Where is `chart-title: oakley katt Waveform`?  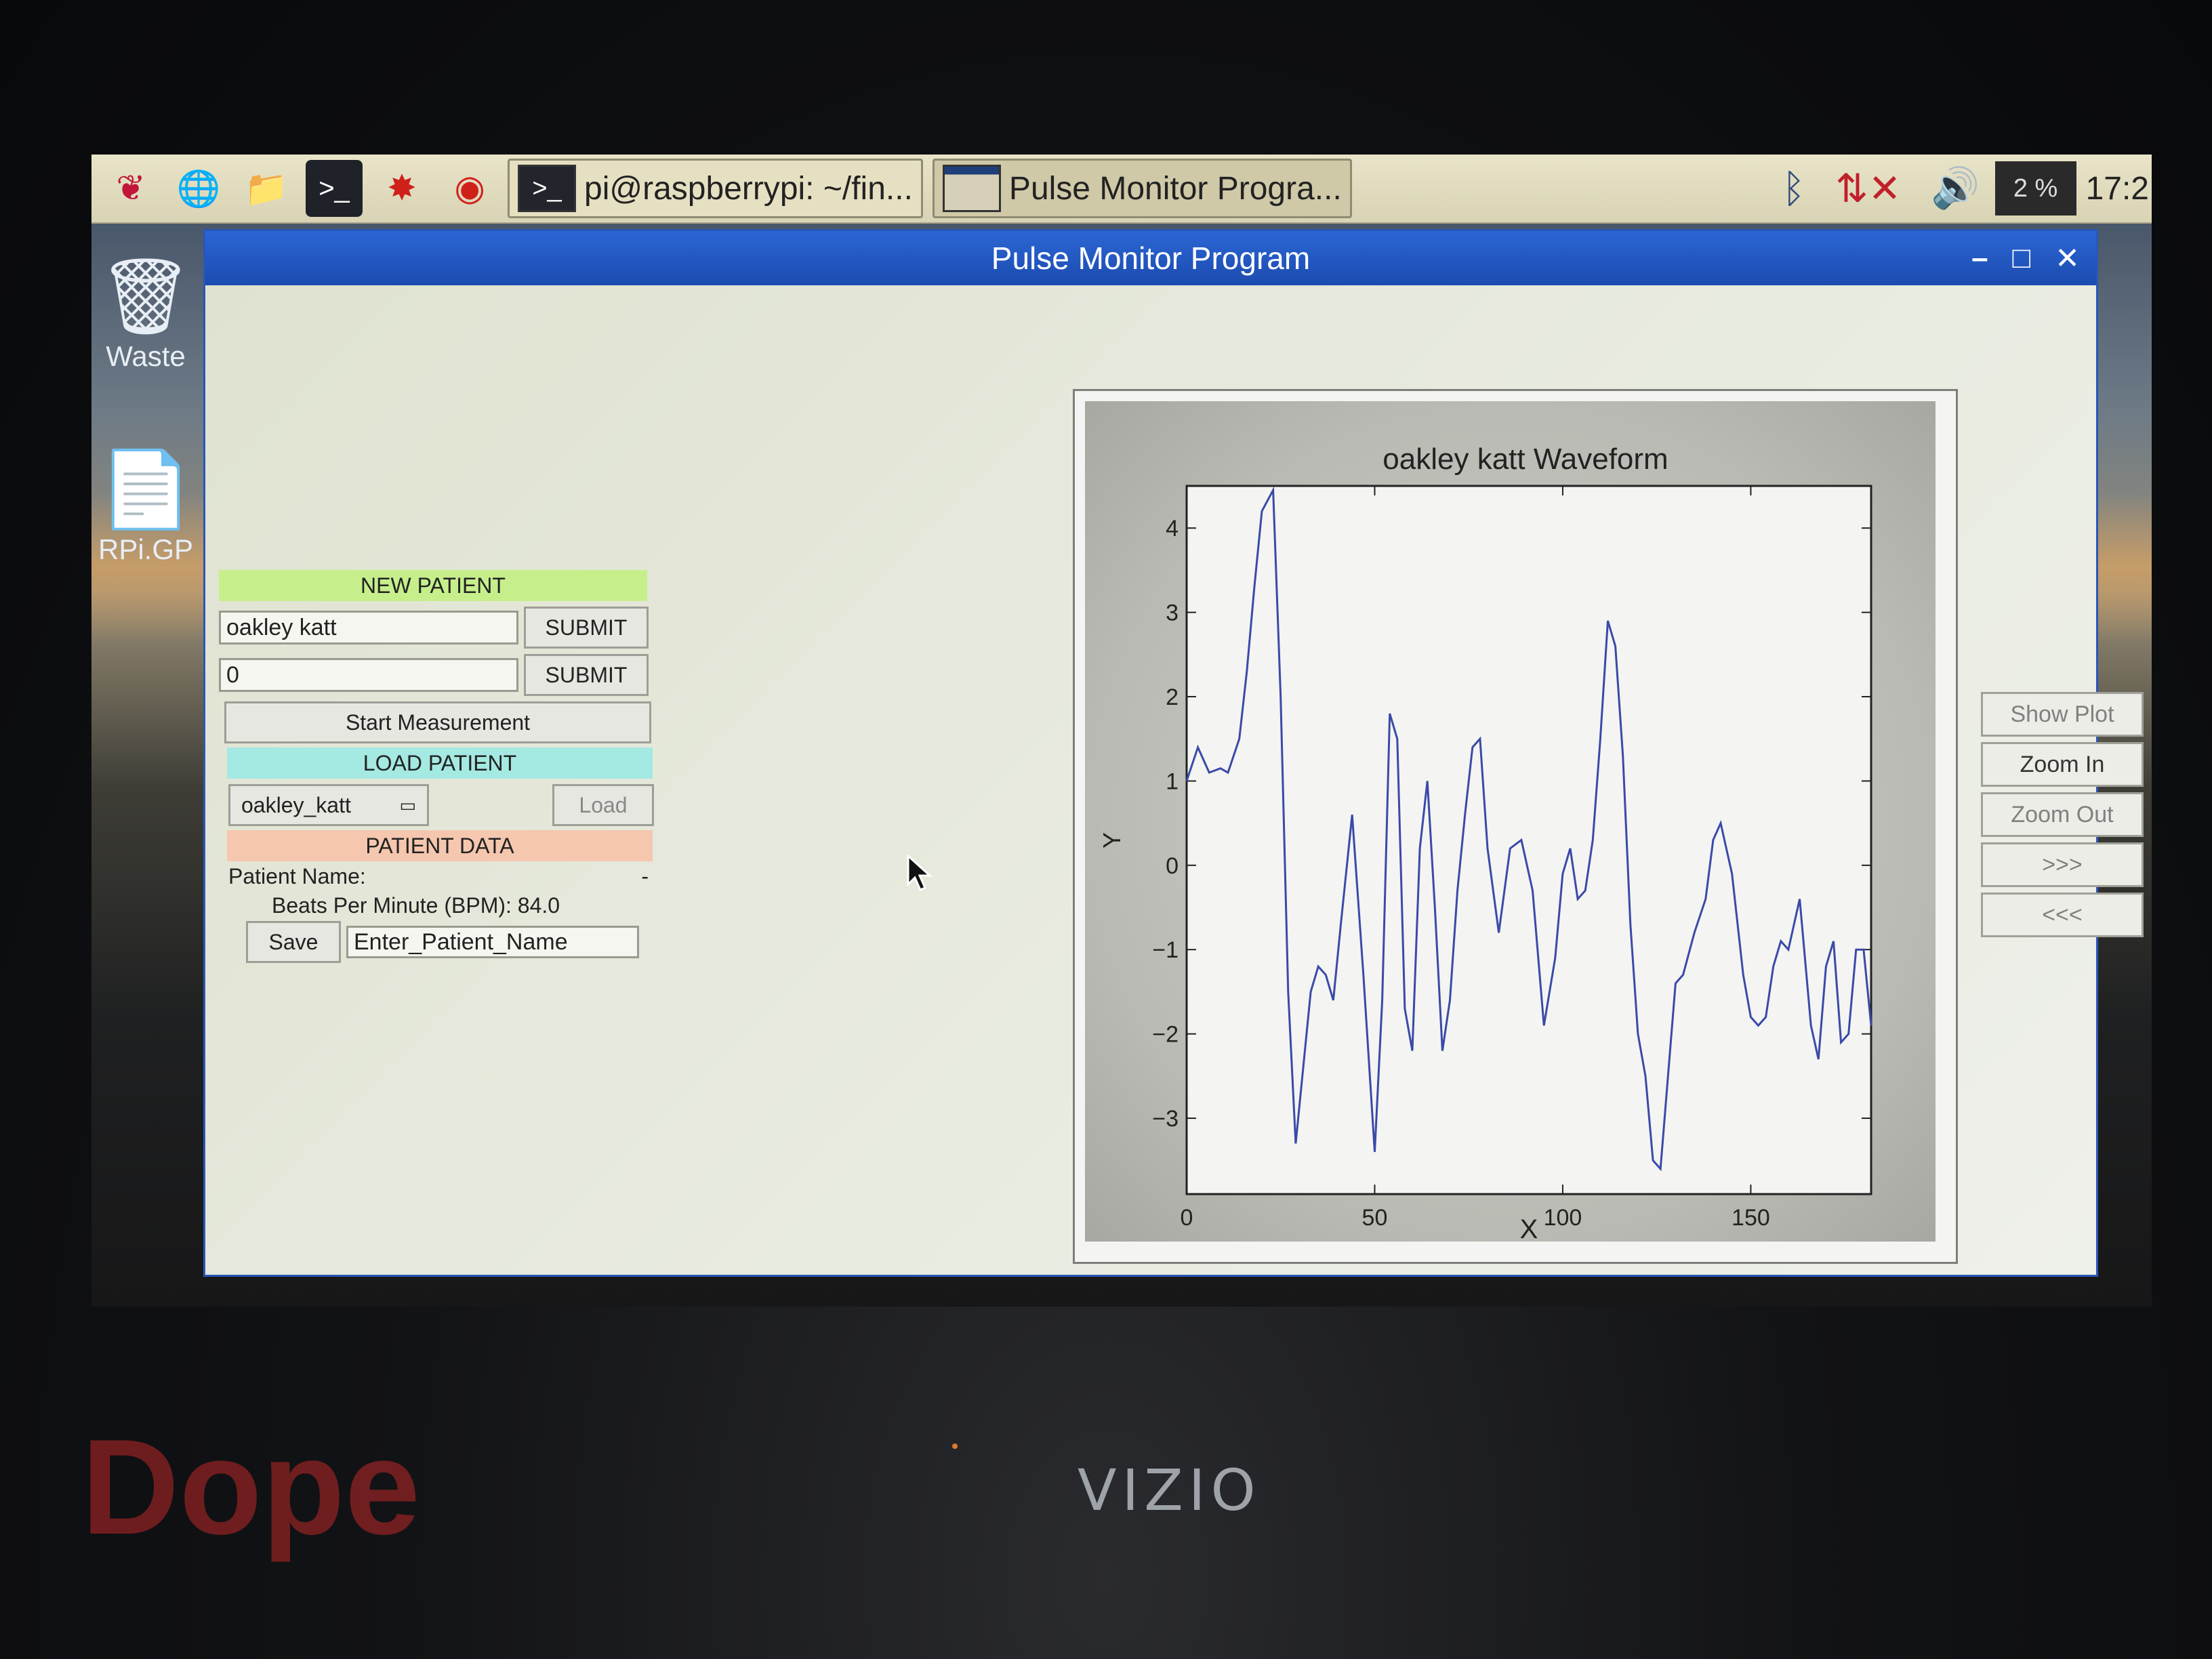 chart-title: oakley katt Waveform is located at coordinates (1525, 460).